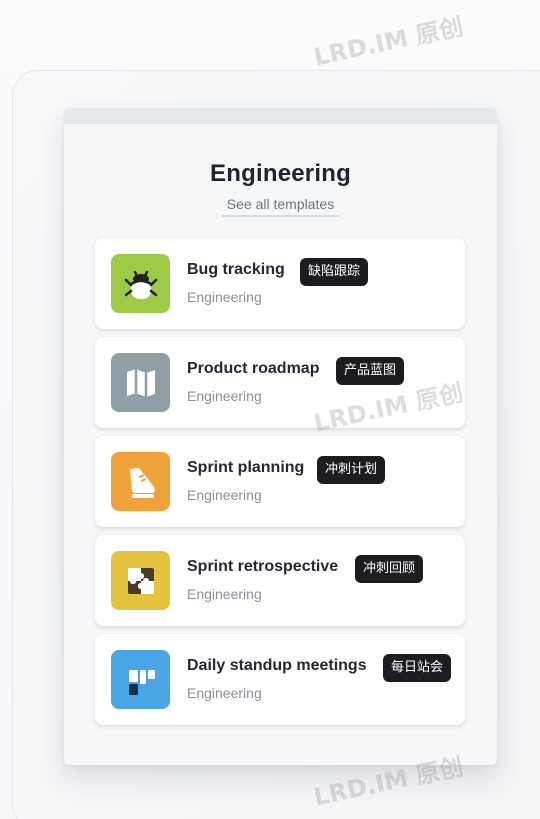 Image resolution: width=540 pixels, height=819 pixels. I want to click on see-all-templates-link: See all templates, so click(280, 206).